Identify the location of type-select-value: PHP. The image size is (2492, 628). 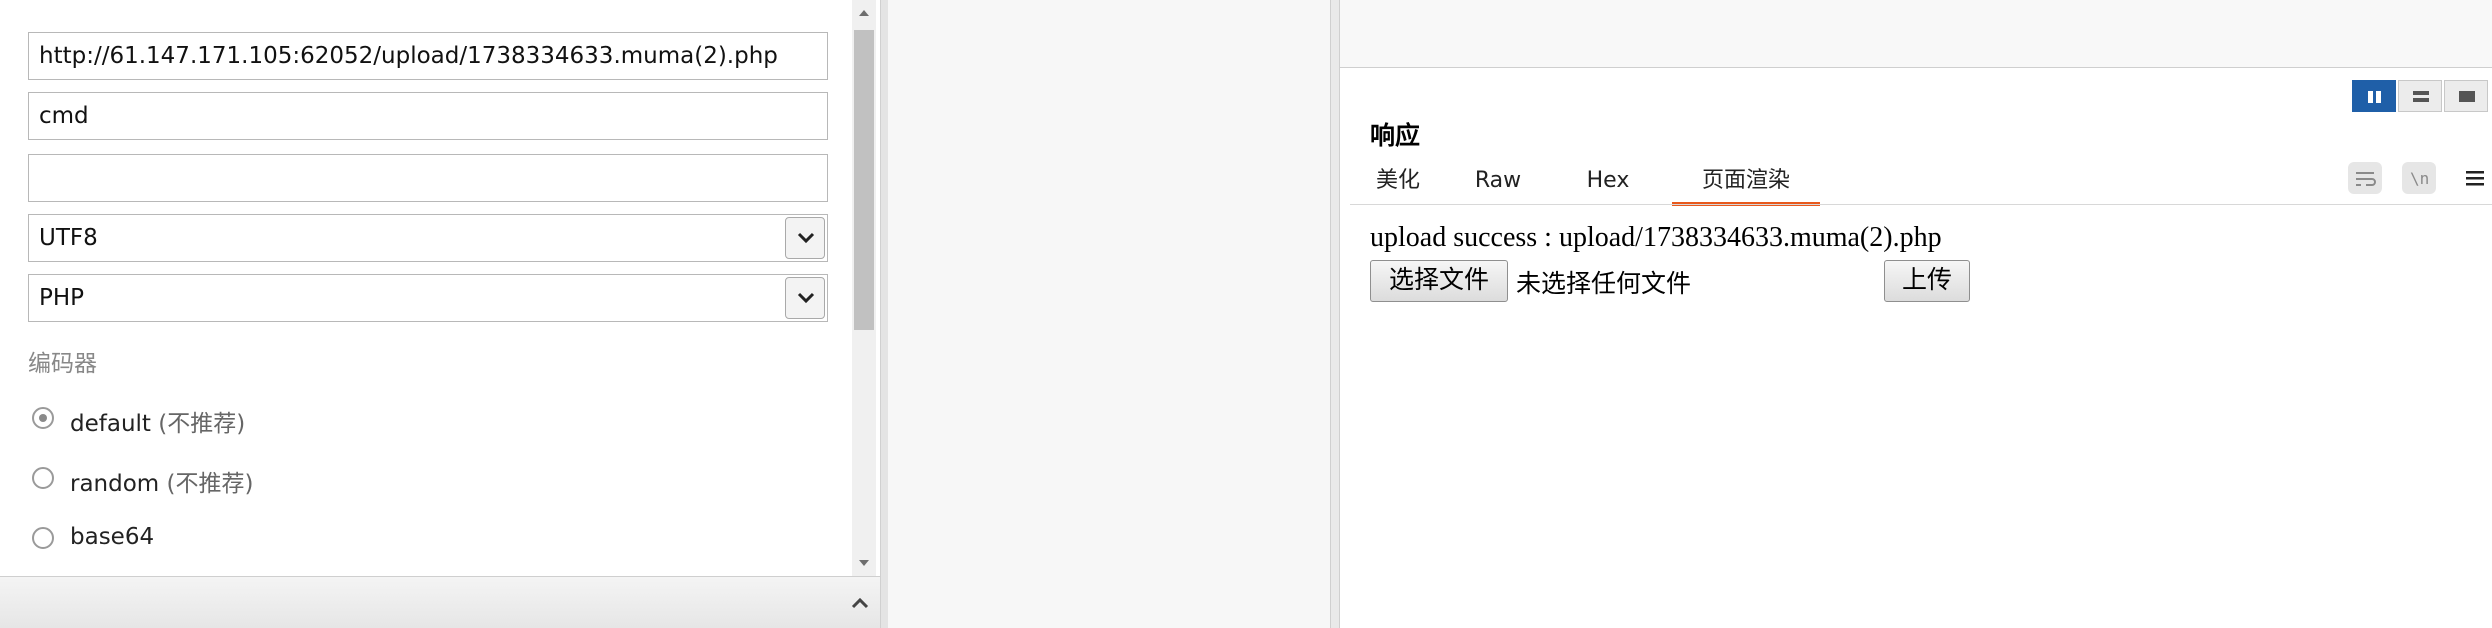
(62, 298).